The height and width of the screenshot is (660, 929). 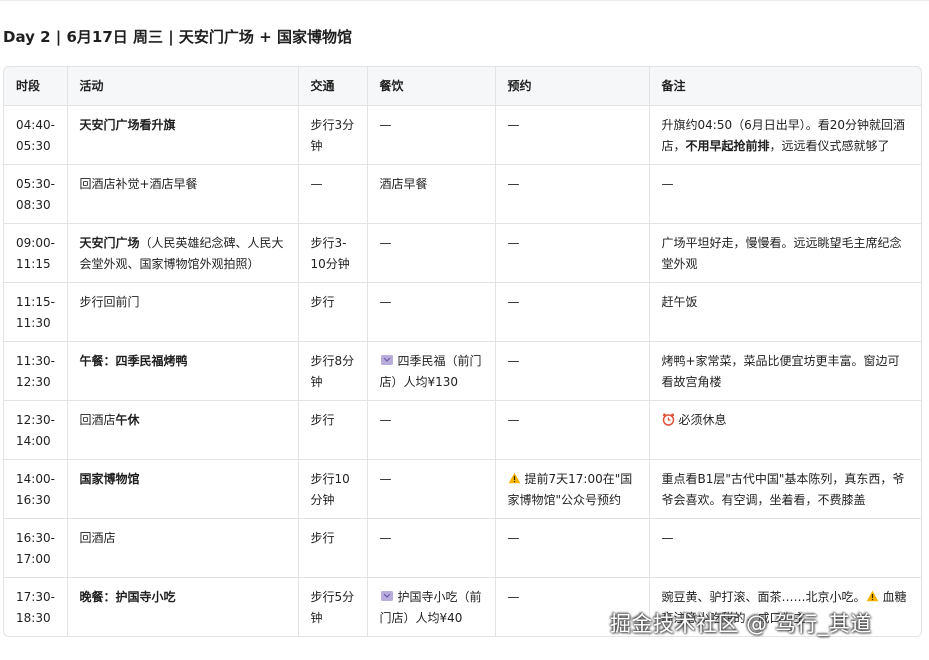 What do you see at coordinates (668, 419) in the screenshot?
I see `alarm-clock-icon` at bounding box center [668, 419].